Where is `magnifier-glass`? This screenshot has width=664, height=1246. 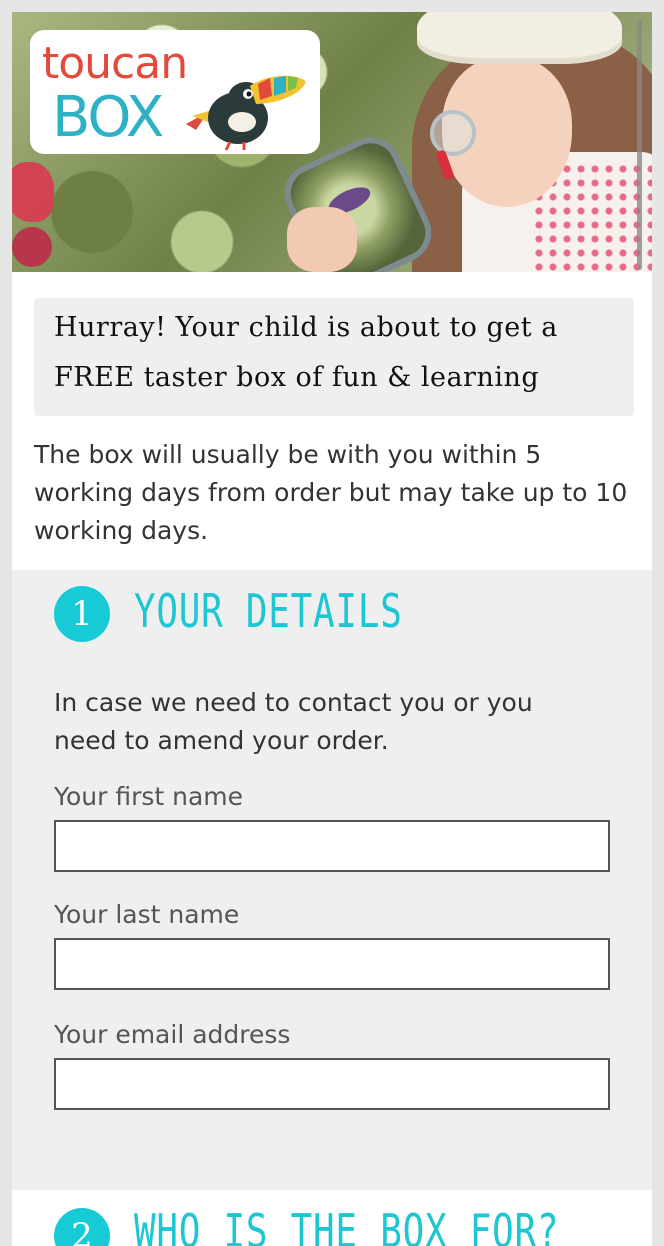
magnifier-glass is located at coordinates (453, 133).